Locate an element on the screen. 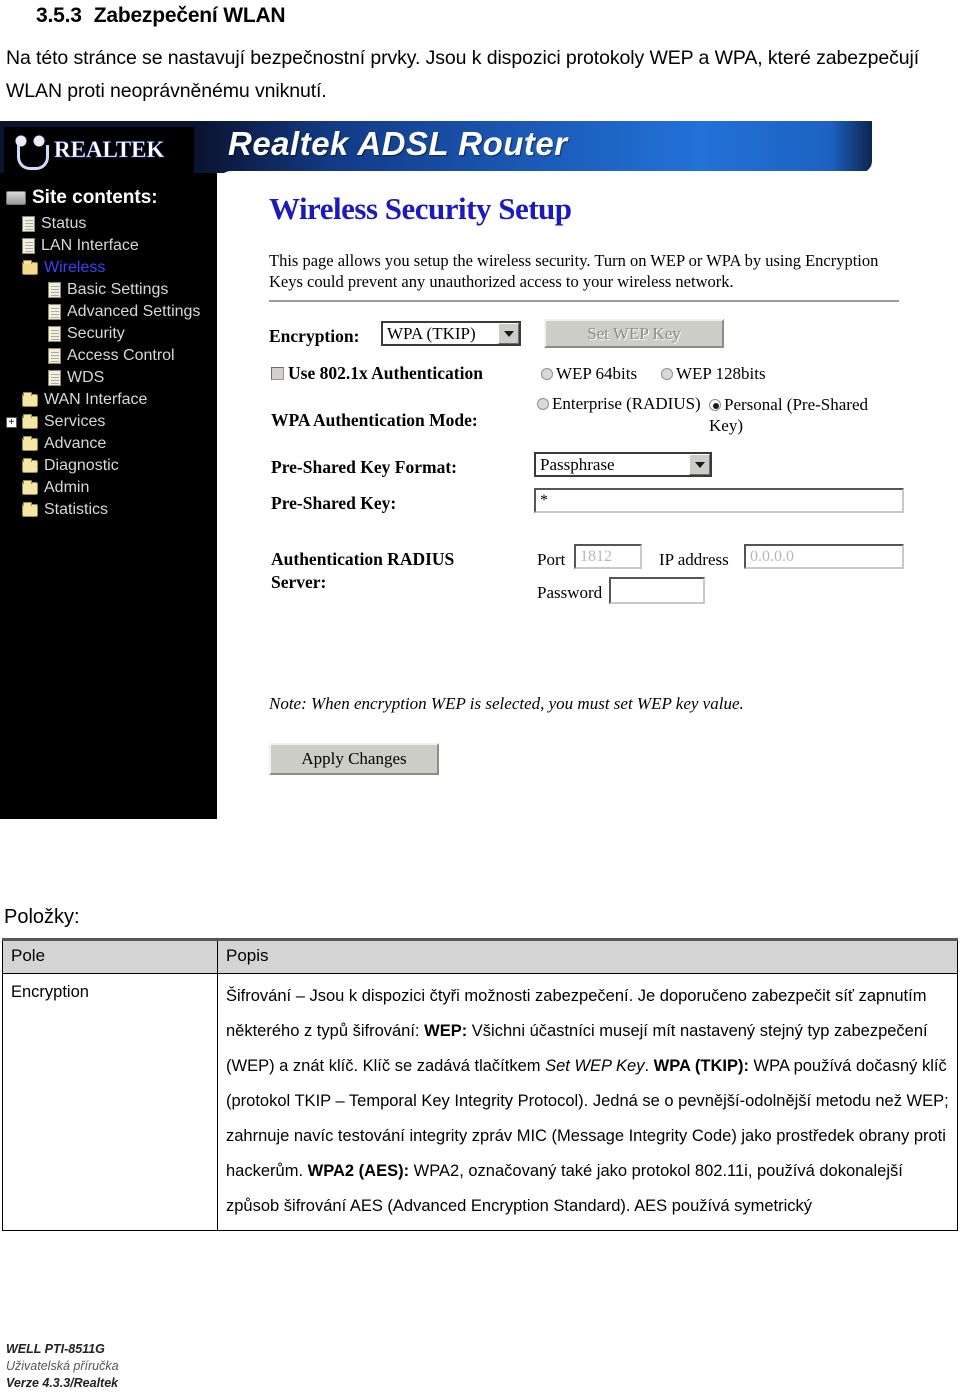 The image size is (960, 1398). footer-model: WELL PTI-8511G is located at coordinates (55, 1349).